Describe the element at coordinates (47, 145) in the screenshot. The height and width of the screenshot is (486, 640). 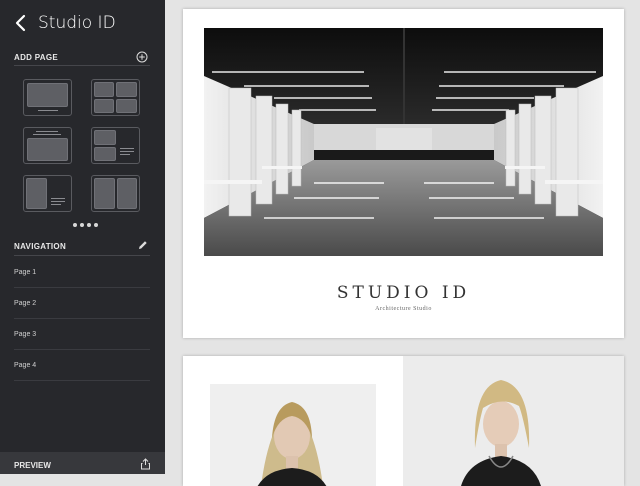
I see `template-image-with-caption` at that location.